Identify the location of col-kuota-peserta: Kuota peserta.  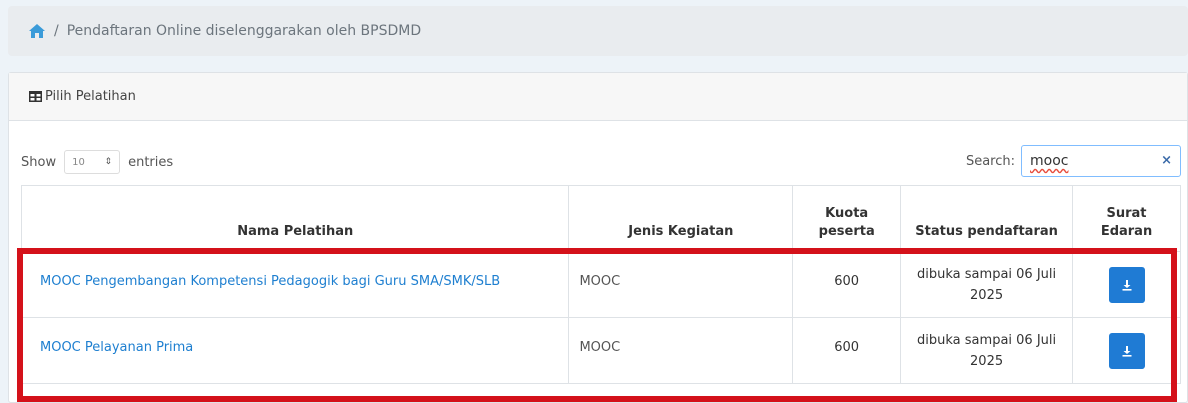
(847, 218).